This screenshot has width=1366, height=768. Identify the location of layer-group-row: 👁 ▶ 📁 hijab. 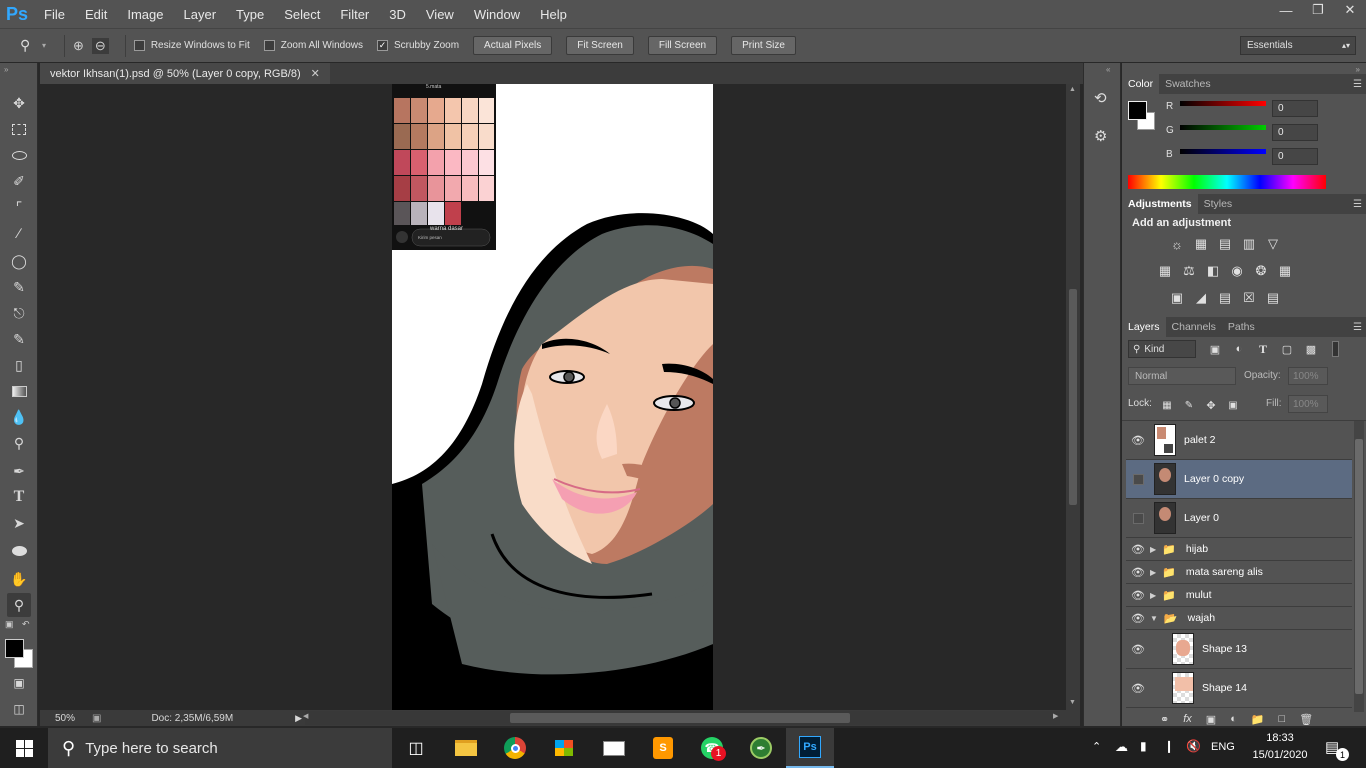
(1239, 549).